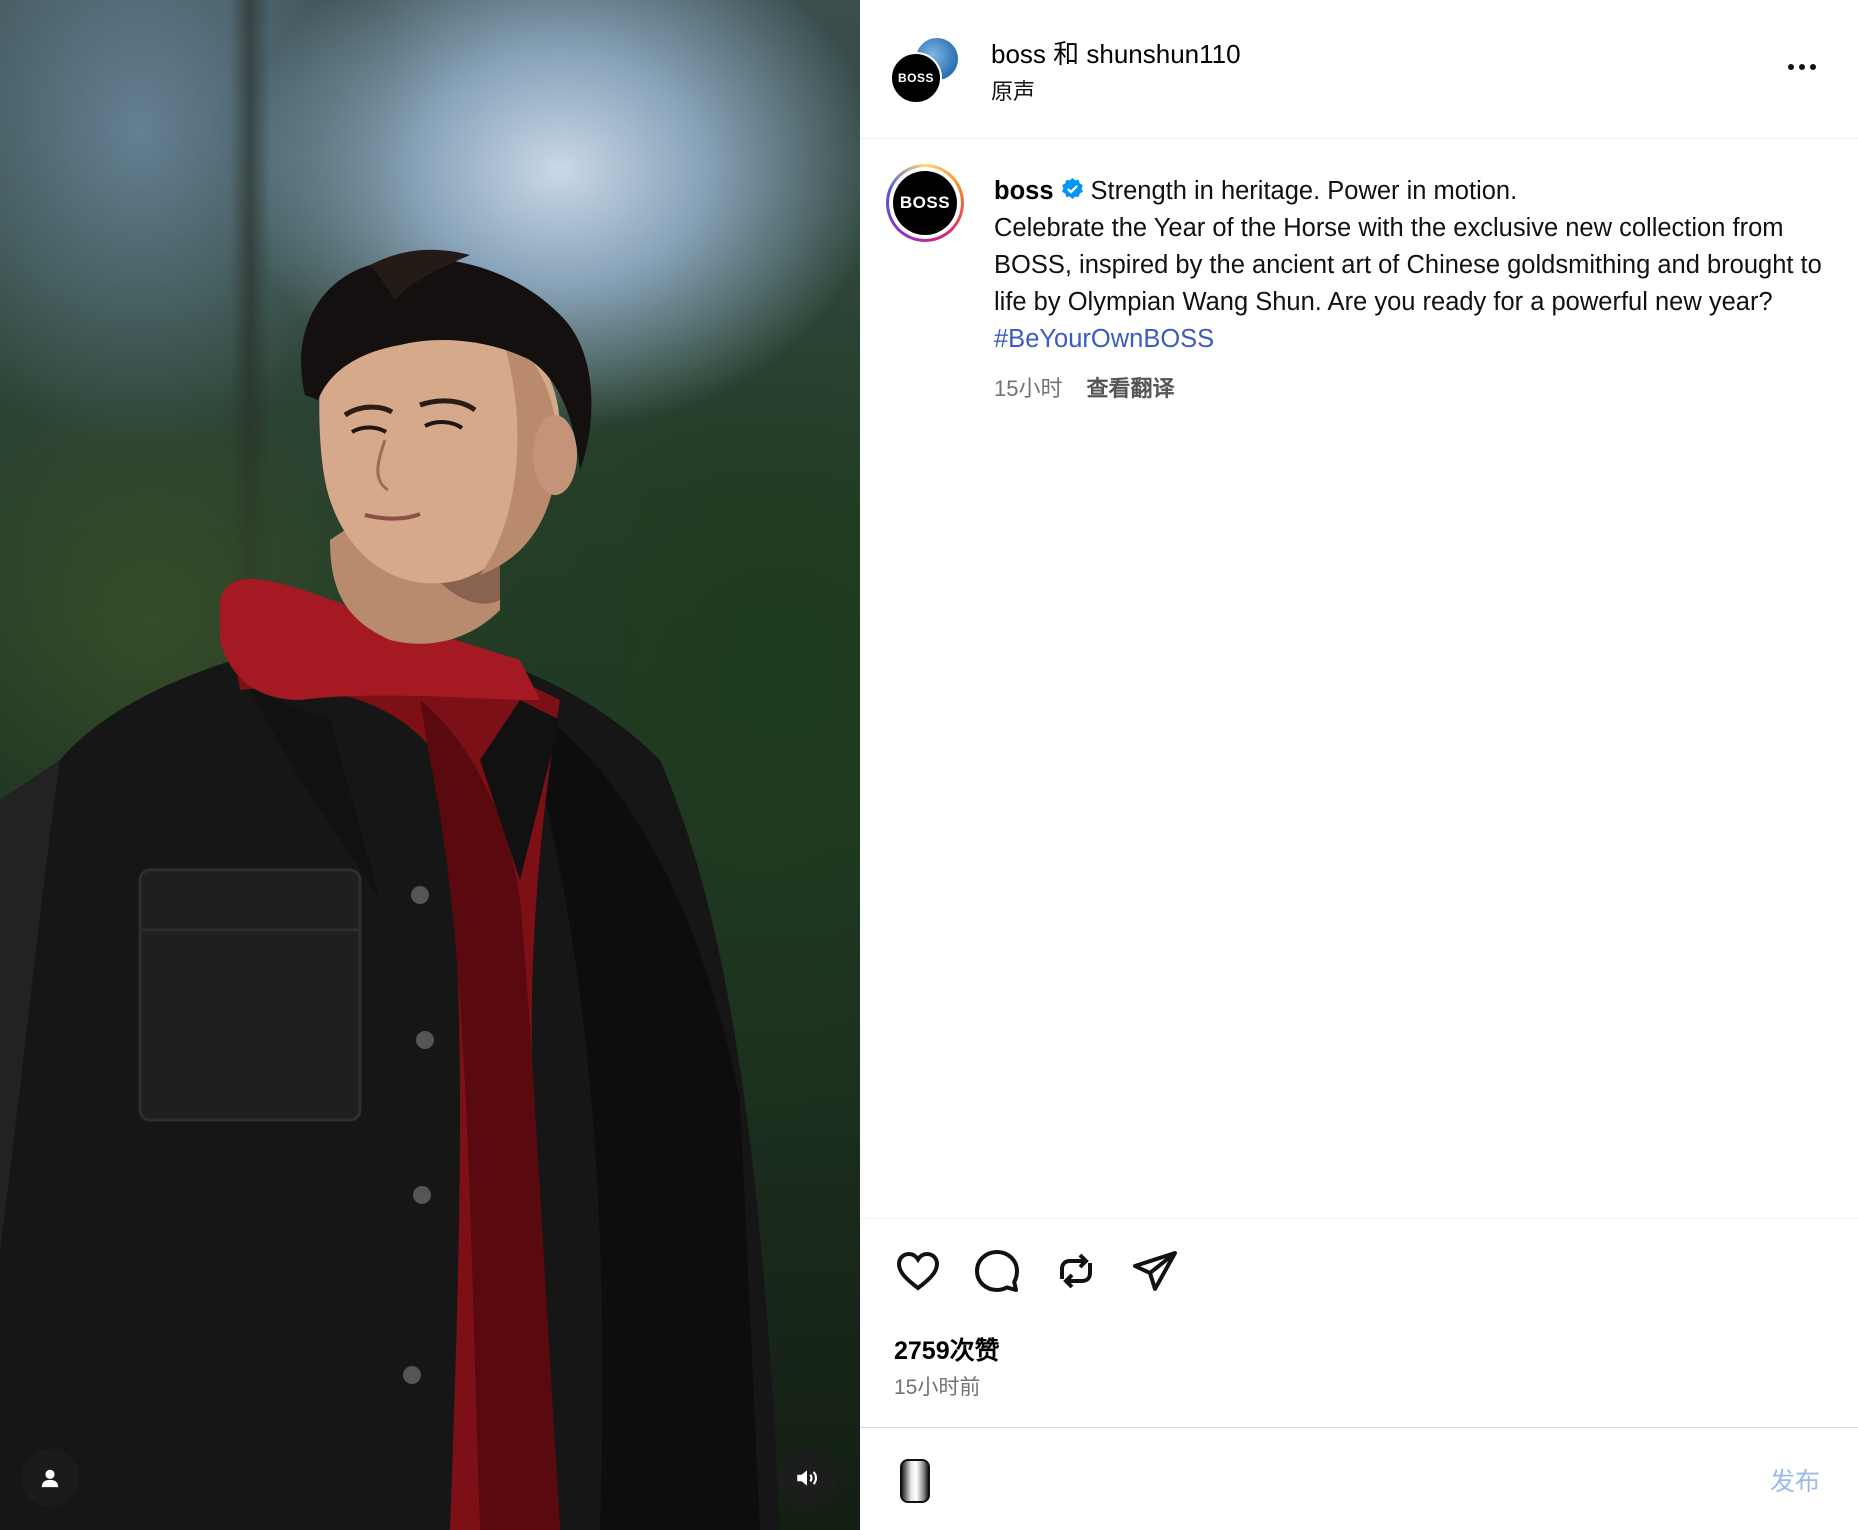 This screenshot has width=1858, height=1530. I want to click on repost-icon, so click(1076, 1271).